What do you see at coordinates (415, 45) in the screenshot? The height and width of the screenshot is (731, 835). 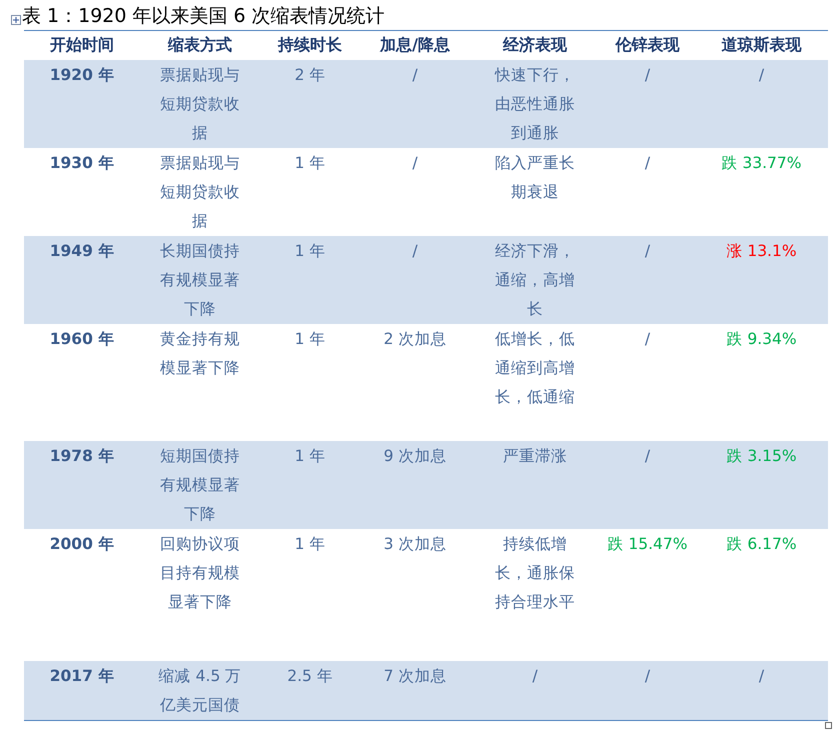 I see `column-header: 加息/降息` at bounding box center [415, 45].